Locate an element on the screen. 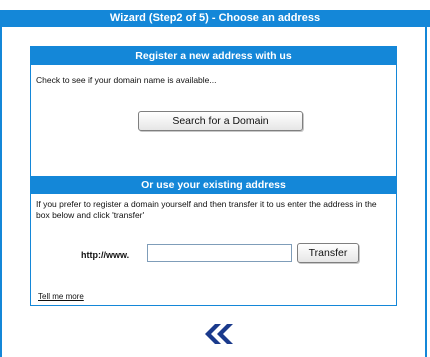  existing-heading-text: Or use your existing address is located at coordinates (213, 185).